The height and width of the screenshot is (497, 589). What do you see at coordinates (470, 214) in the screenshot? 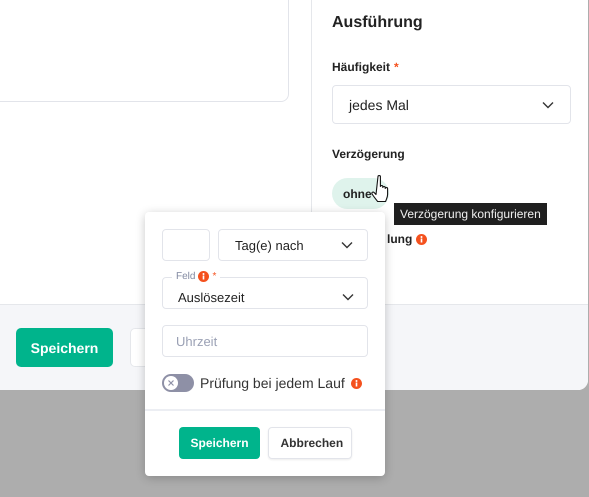
I see `tooltip: Verzögerung konfigurieren` at bounding box center [470, 214].